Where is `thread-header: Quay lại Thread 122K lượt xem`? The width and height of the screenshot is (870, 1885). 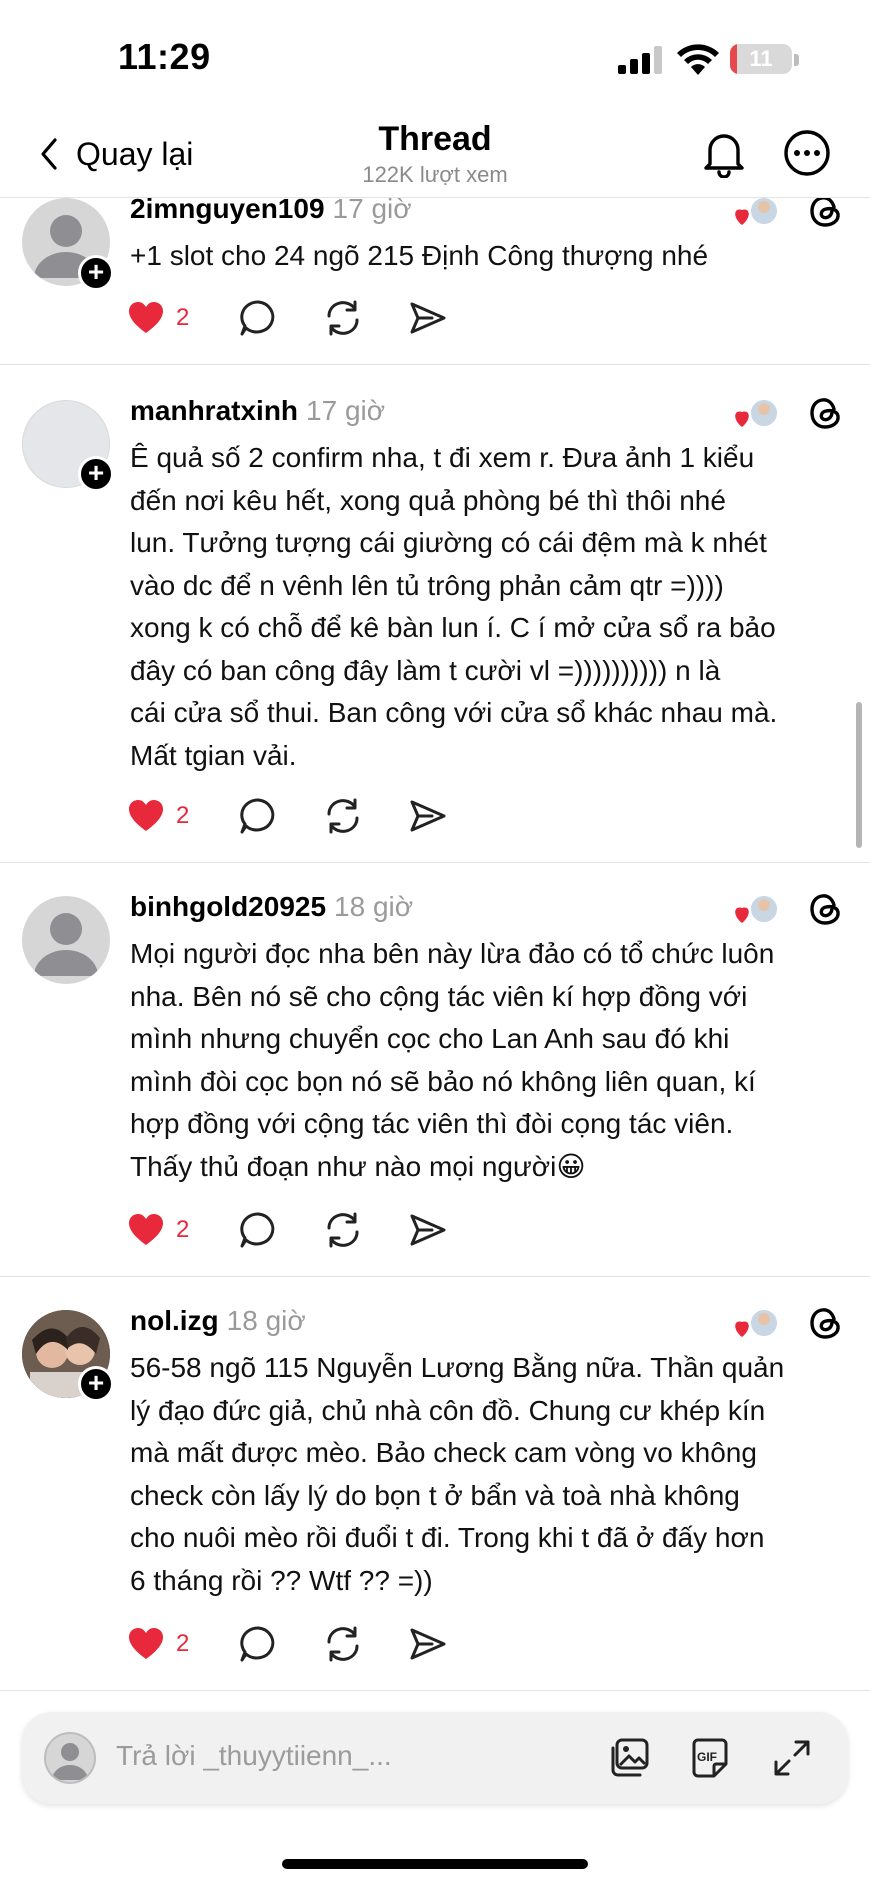
thread-header: Quay lại Thread 122K lượt xem is located at coordinates (435, 154).